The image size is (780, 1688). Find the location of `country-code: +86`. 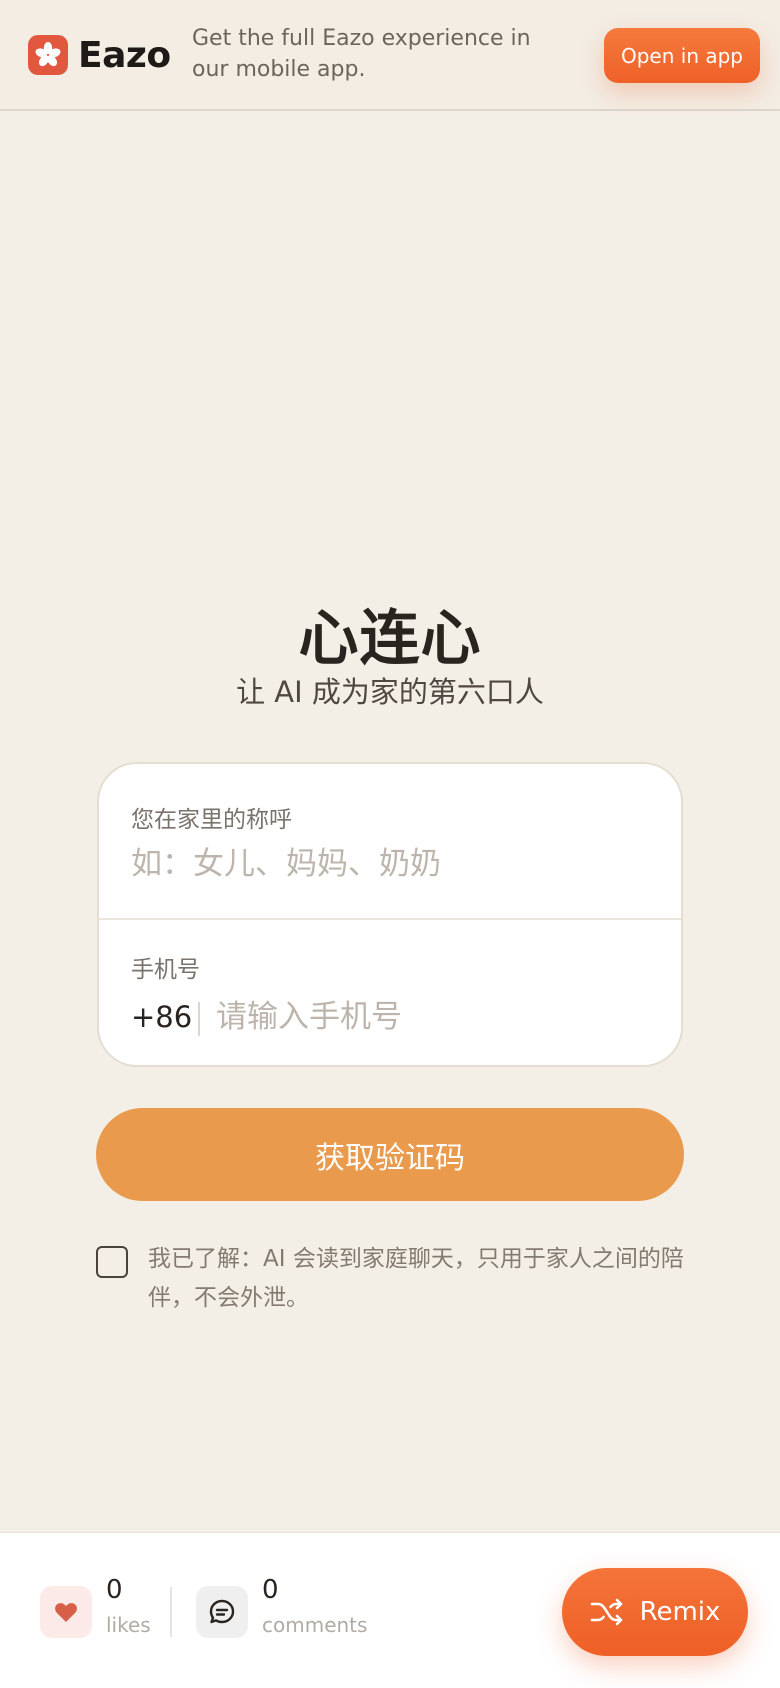

country-code: +86 is located at coordinates (161, 1017).